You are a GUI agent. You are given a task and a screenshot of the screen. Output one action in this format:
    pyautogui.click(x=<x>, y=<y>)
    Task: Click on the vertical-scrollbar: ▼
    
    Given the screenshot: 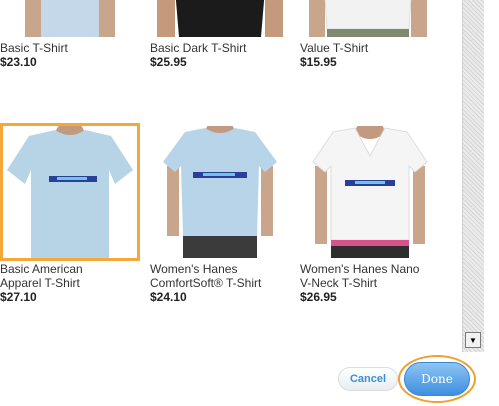 What is the action you would take?
    pyautogui.click(x=473, y=176)
    